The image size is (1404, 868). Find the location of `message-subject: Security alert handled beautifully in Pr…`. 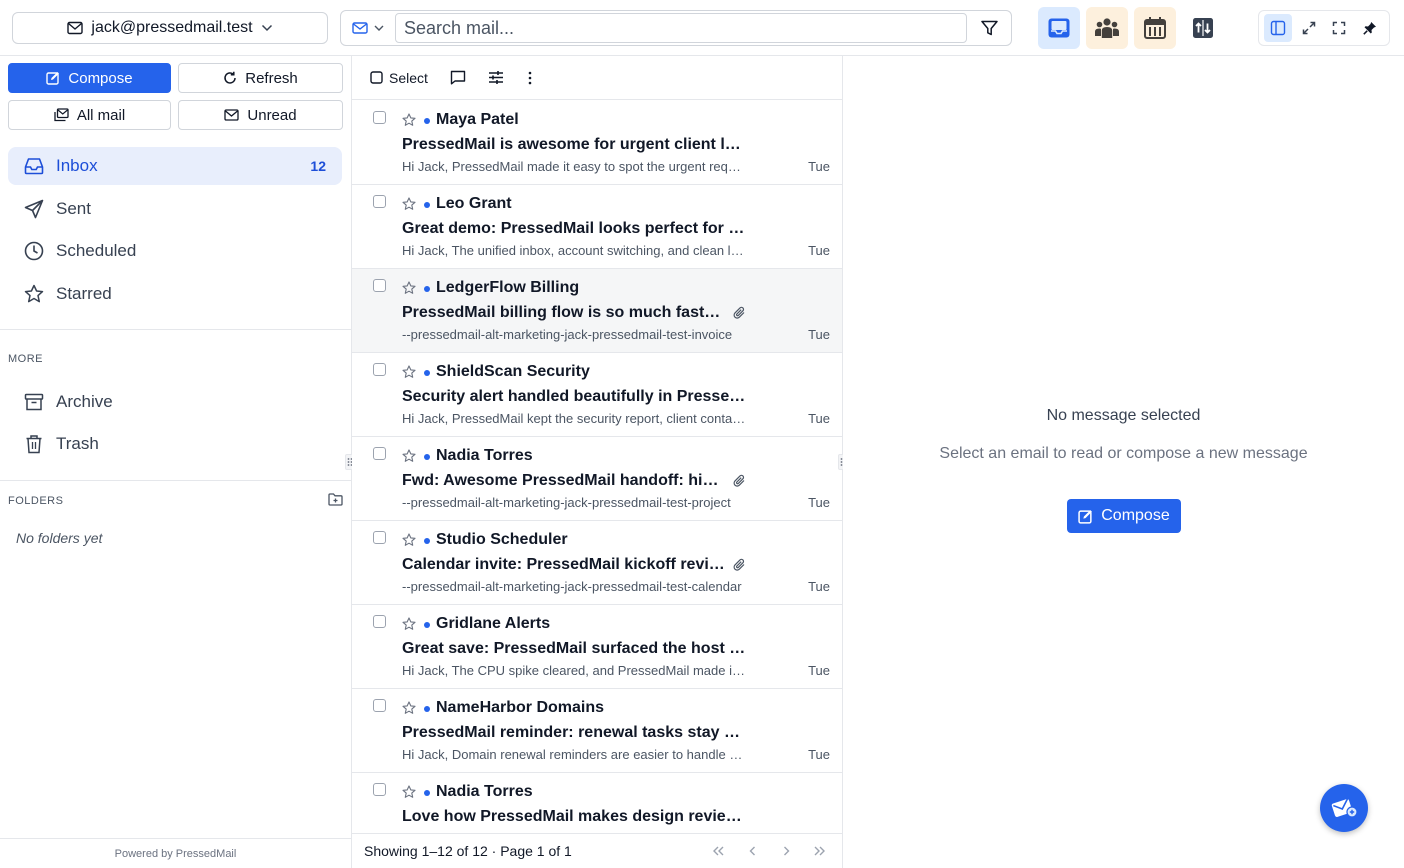

message-subject: Security alert handled beautifully in Pr… is located at coordinates (574, 396).